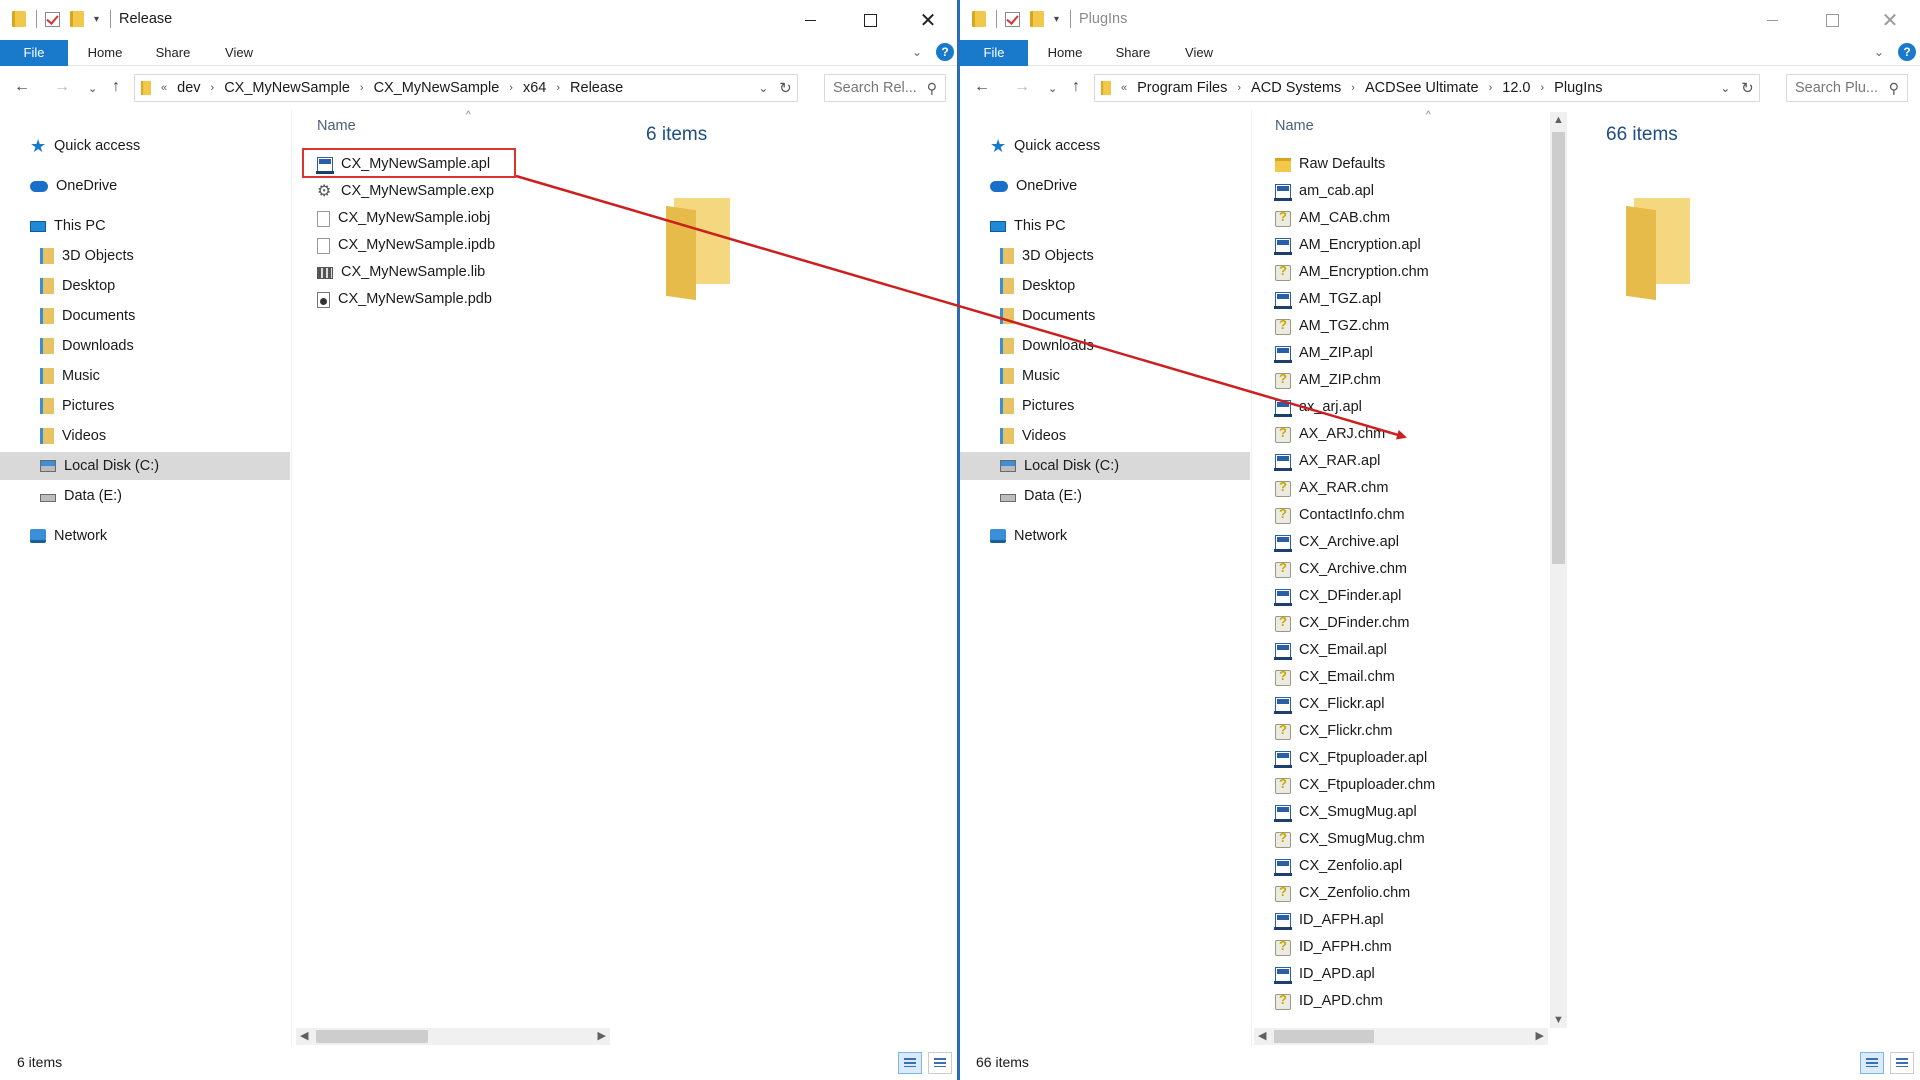  I want to click on large-icons-view-icon, so click(940, 1063).